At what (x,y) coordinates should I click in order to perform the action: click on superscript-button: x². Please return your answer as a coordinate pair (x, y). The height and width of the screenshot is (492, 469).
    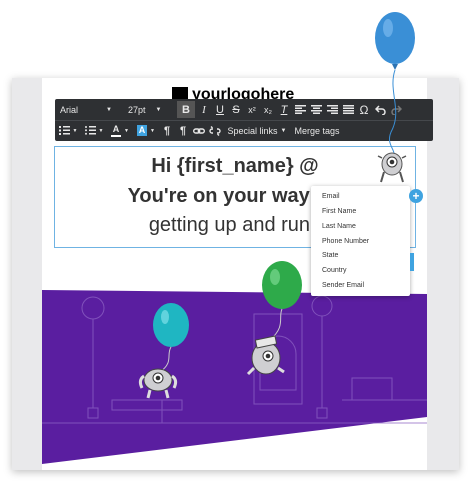
    Looking at the image, I should click on (252, 109).